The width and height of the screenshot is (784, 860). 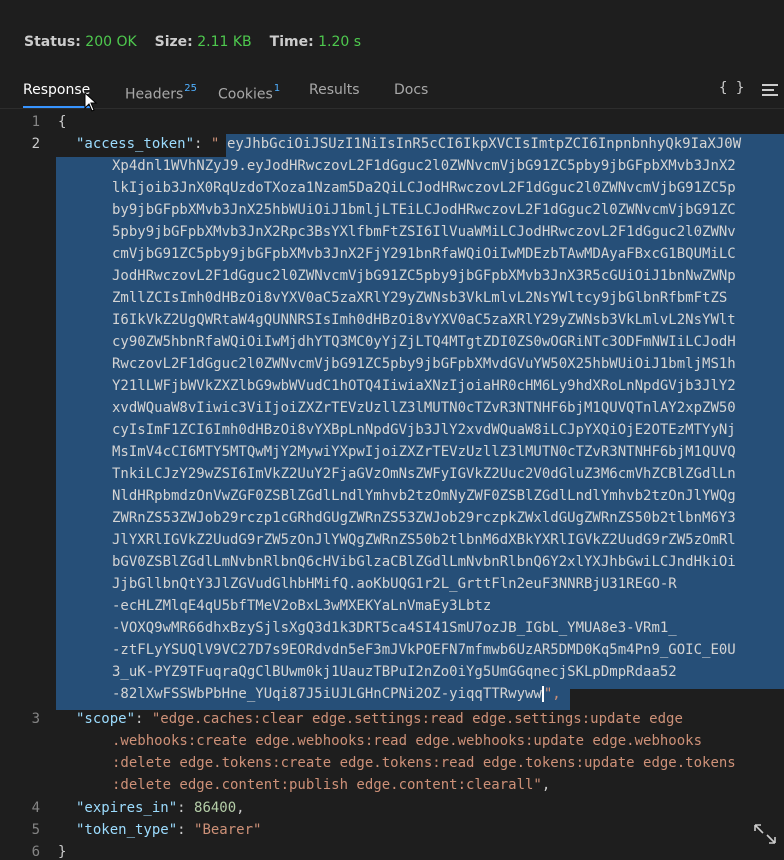 What do you see at coordinates (35, 830) in the screenshot?
I see `line-number: 5` at bounding box center [35, 830].